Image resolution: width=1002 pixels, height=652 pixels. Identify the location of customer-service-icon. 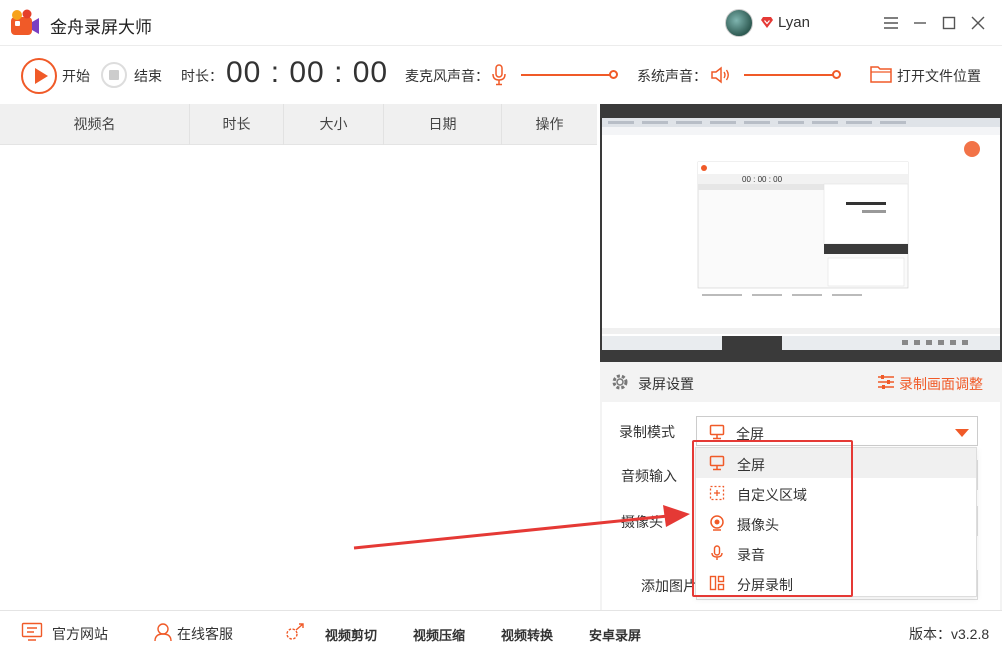
(163, 632).